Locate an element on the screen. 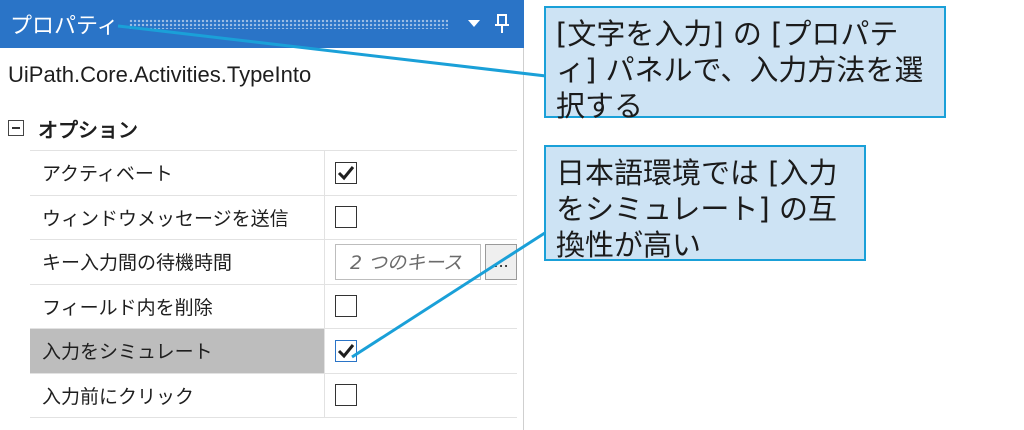 Image resolution: width=1024 pixels, height=430 pixels. property-row-send-window-messages: ウィンドウメッセージを送信 is located at coordinates (273, 217).